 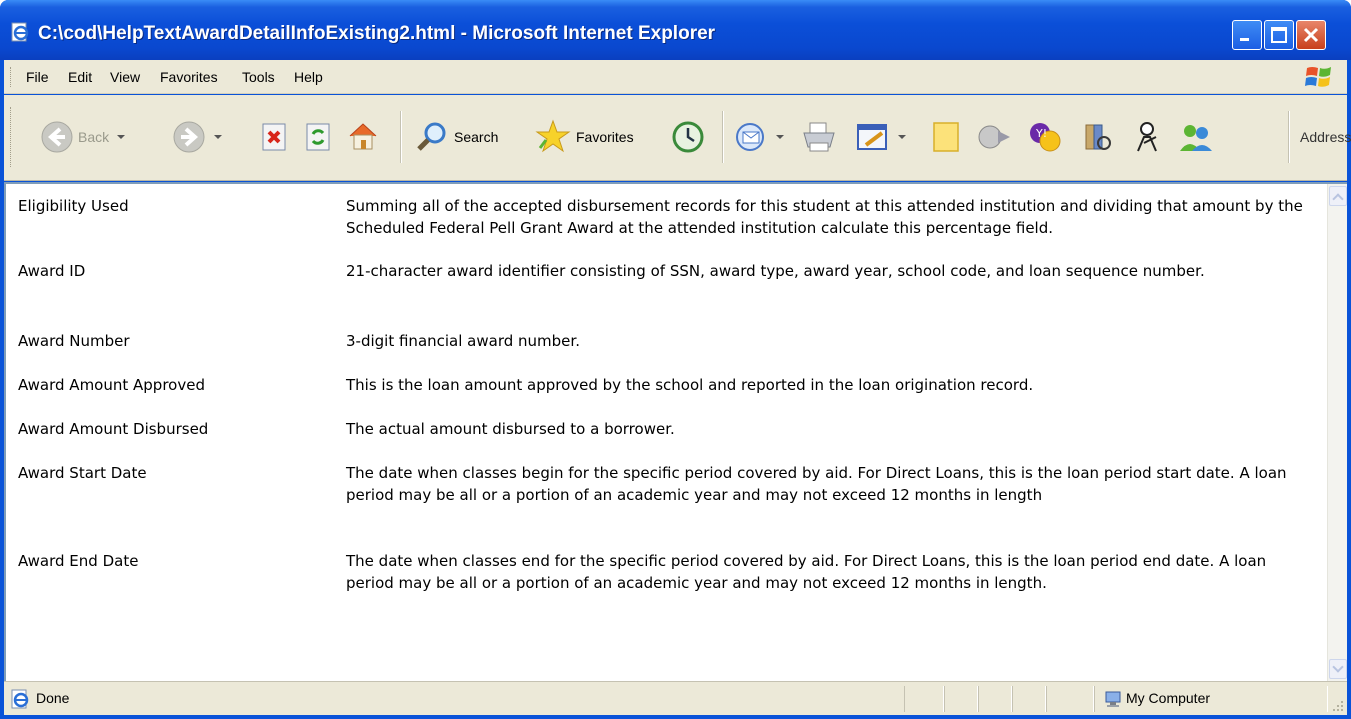 I want to click on history-icon, so click(x=688, y=137).